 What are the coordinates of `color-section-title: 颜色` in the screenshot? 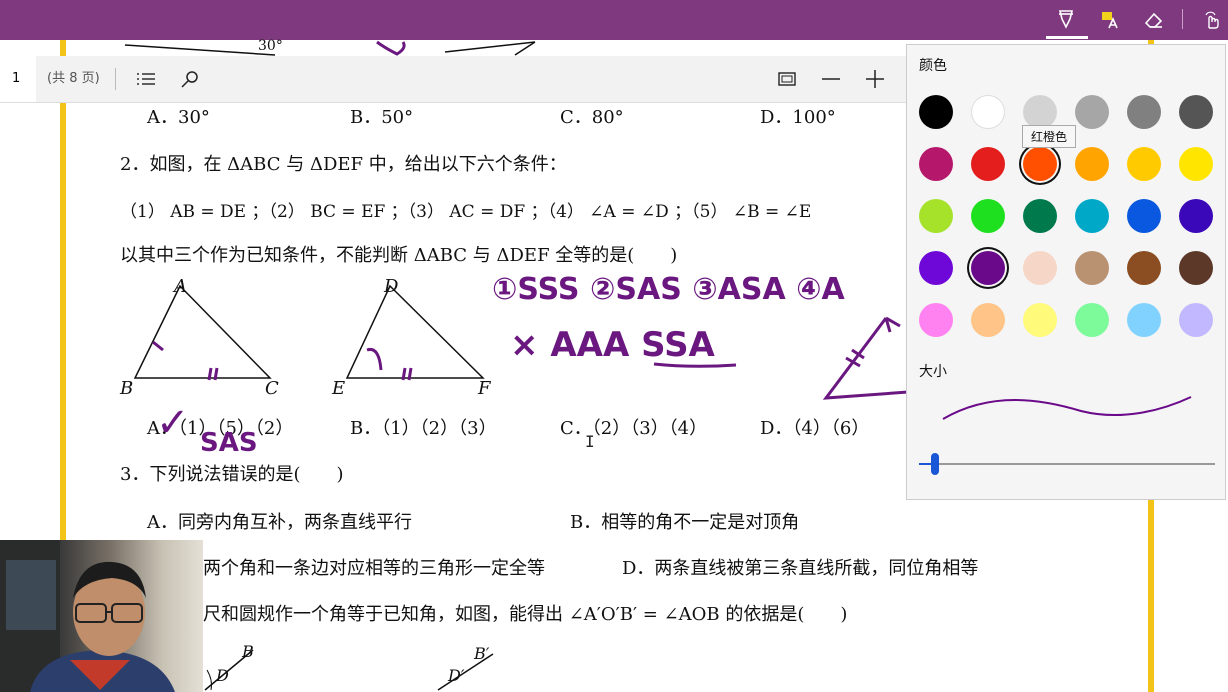 It's located at (933, 66).